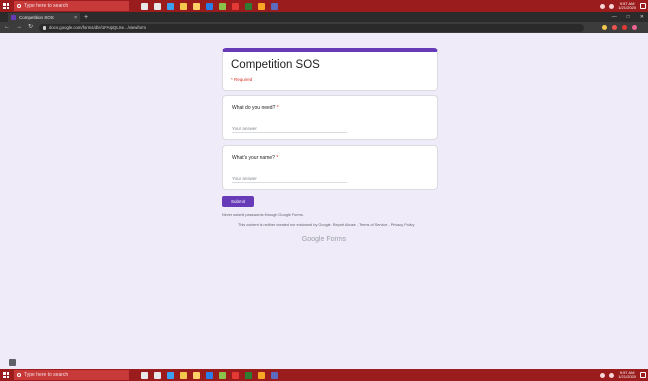 The width and height of the screenshot is (648, 381). Describe the element at coordinates (36, 17) in the screenshot. I see `tab-title: Competition SOS` at that location.